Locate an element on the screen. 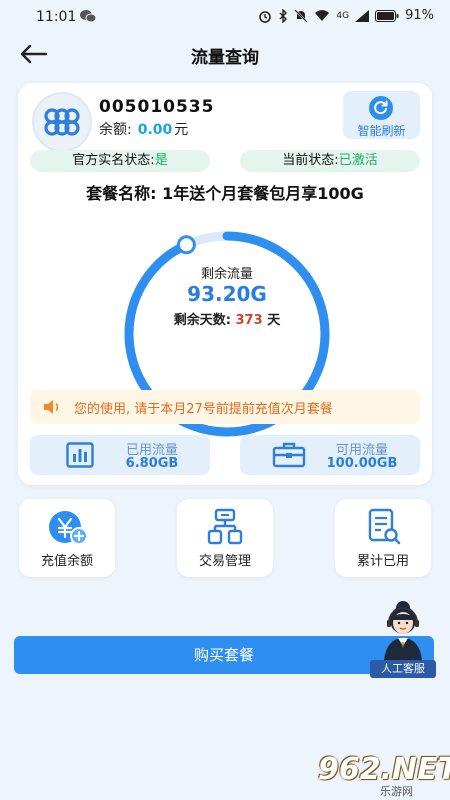 This screenshot has width=450, height=800. wifi-icon is located at coordinates (322, 15).